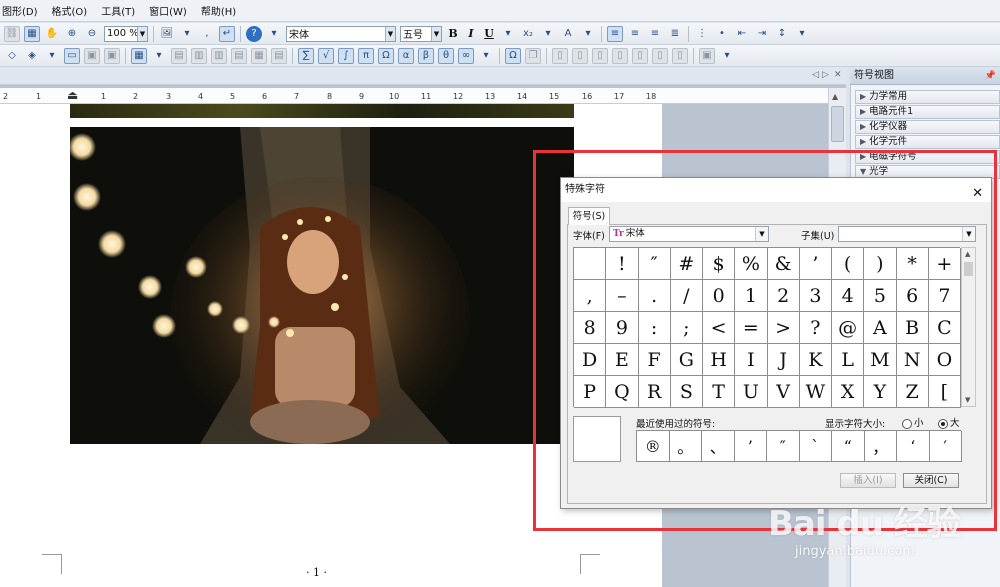 The image size is (1000, 587). I want to click on align-center-icon: ≡, so click(635, 34).